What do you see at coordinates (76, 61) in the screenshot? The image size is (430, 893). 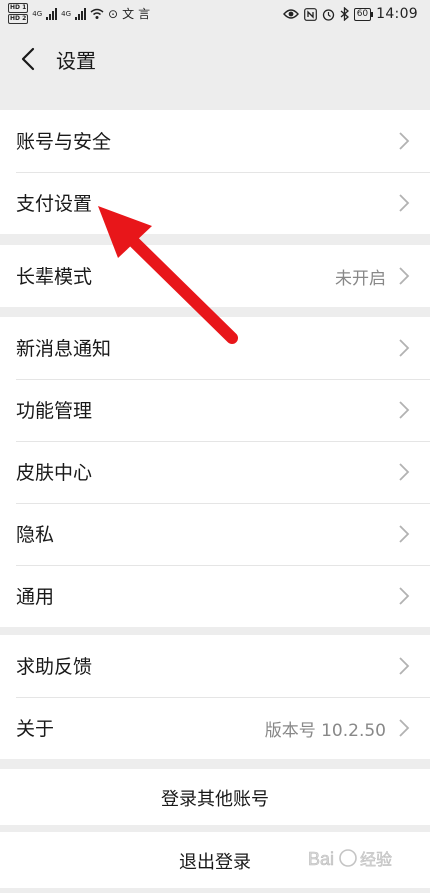 I see `page-title: 设置` at bounding box center [76, 61].